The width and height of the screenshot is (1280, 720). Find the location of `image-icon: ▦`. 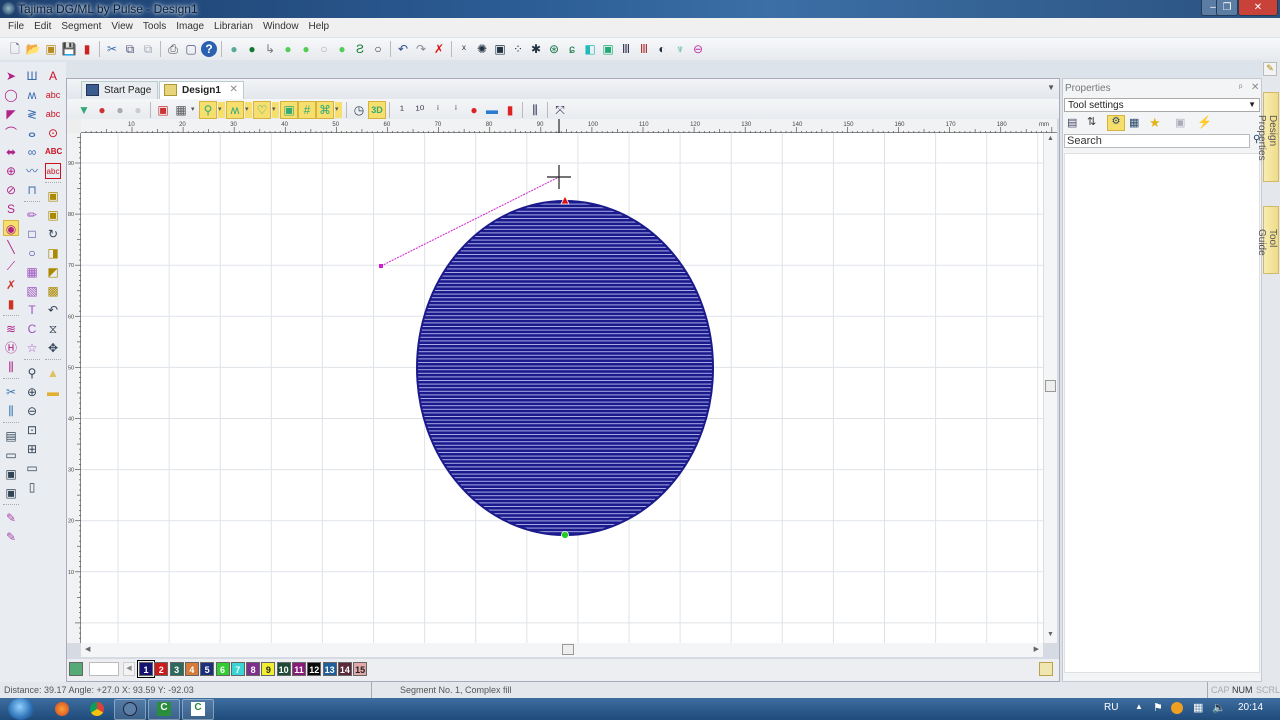

image-icon: ▦ is located at coordinates (32, 272).